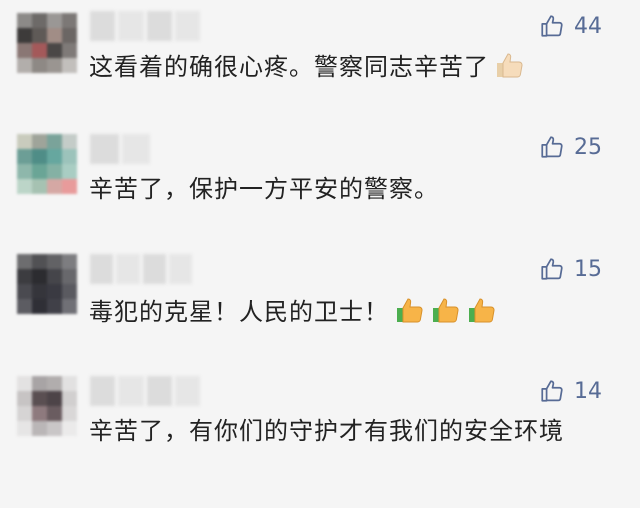 This screenshot has width=640, height=508. Describe the element at coordinates (588, 147) in the screenshot. I see `like-count: 25` at that location.